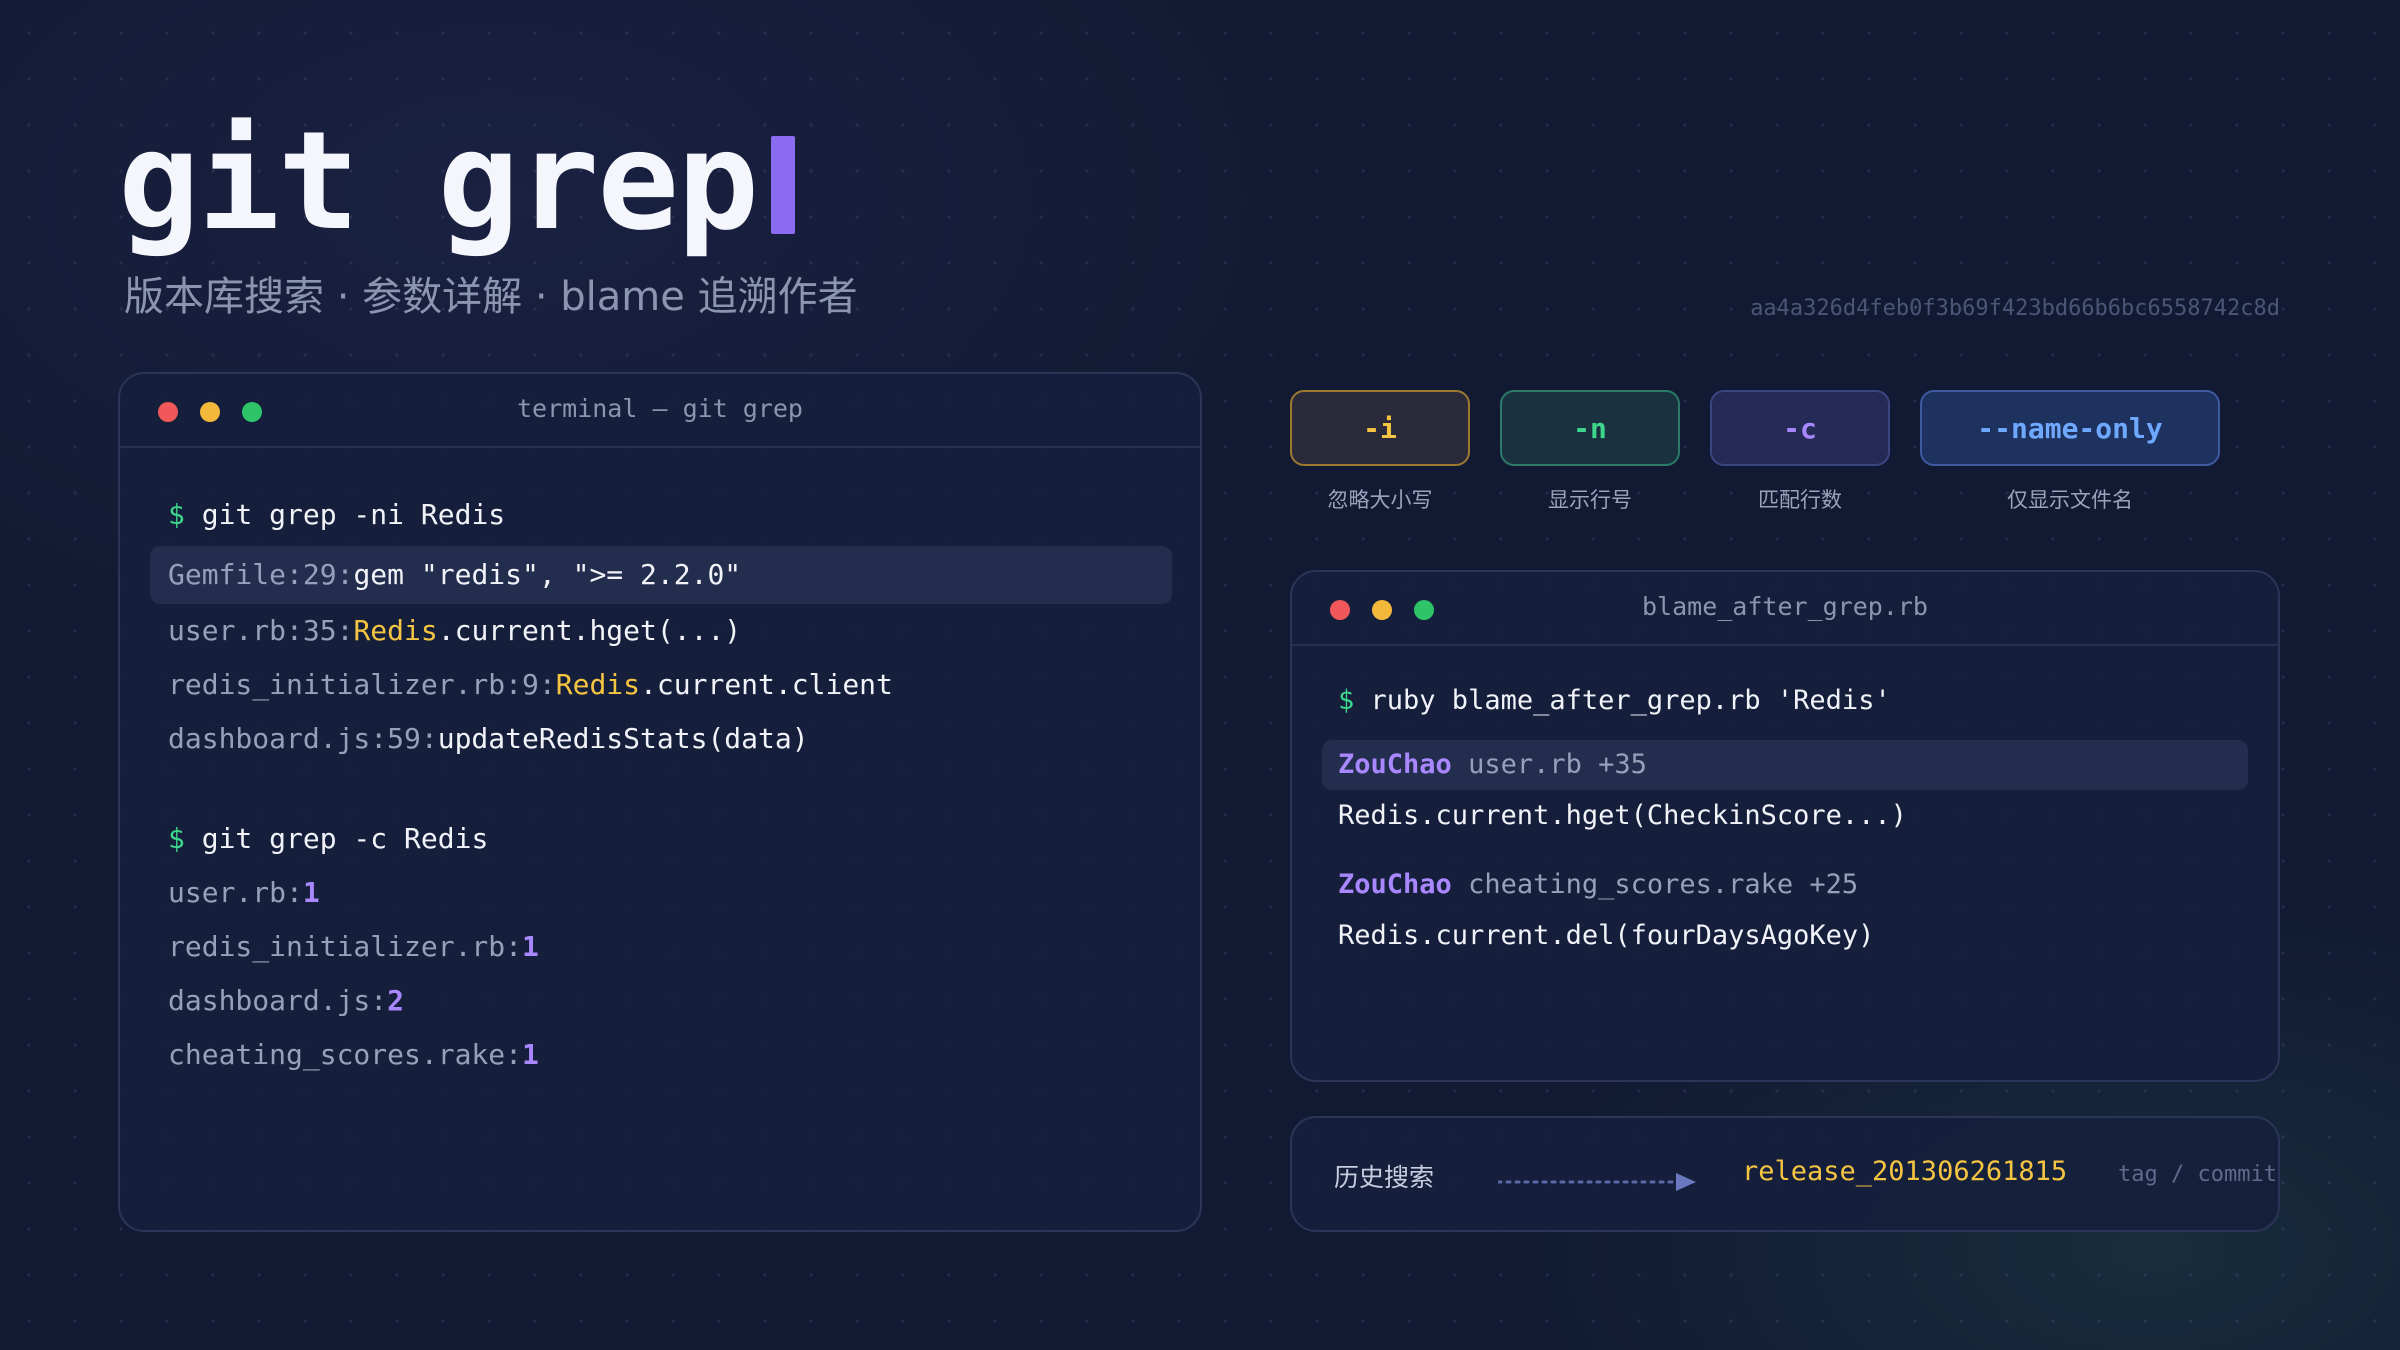 This screenshot has width=2400, height=1350. Describe the element at coordinates (1590, 428) in the screenshot. I see `flag-n-button: -n` at that location.